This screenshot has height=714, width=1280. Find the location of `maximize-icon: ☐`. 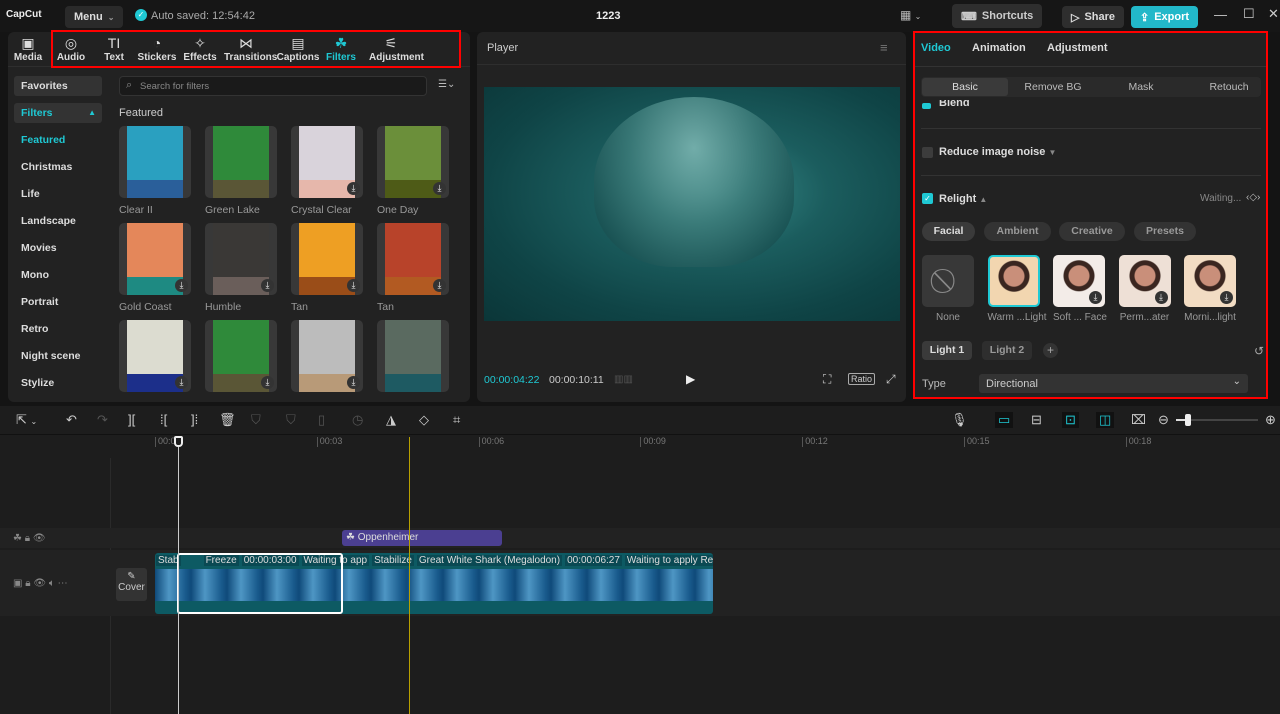

maximize-icon: ☐ is located at coordinates (1249, 14).